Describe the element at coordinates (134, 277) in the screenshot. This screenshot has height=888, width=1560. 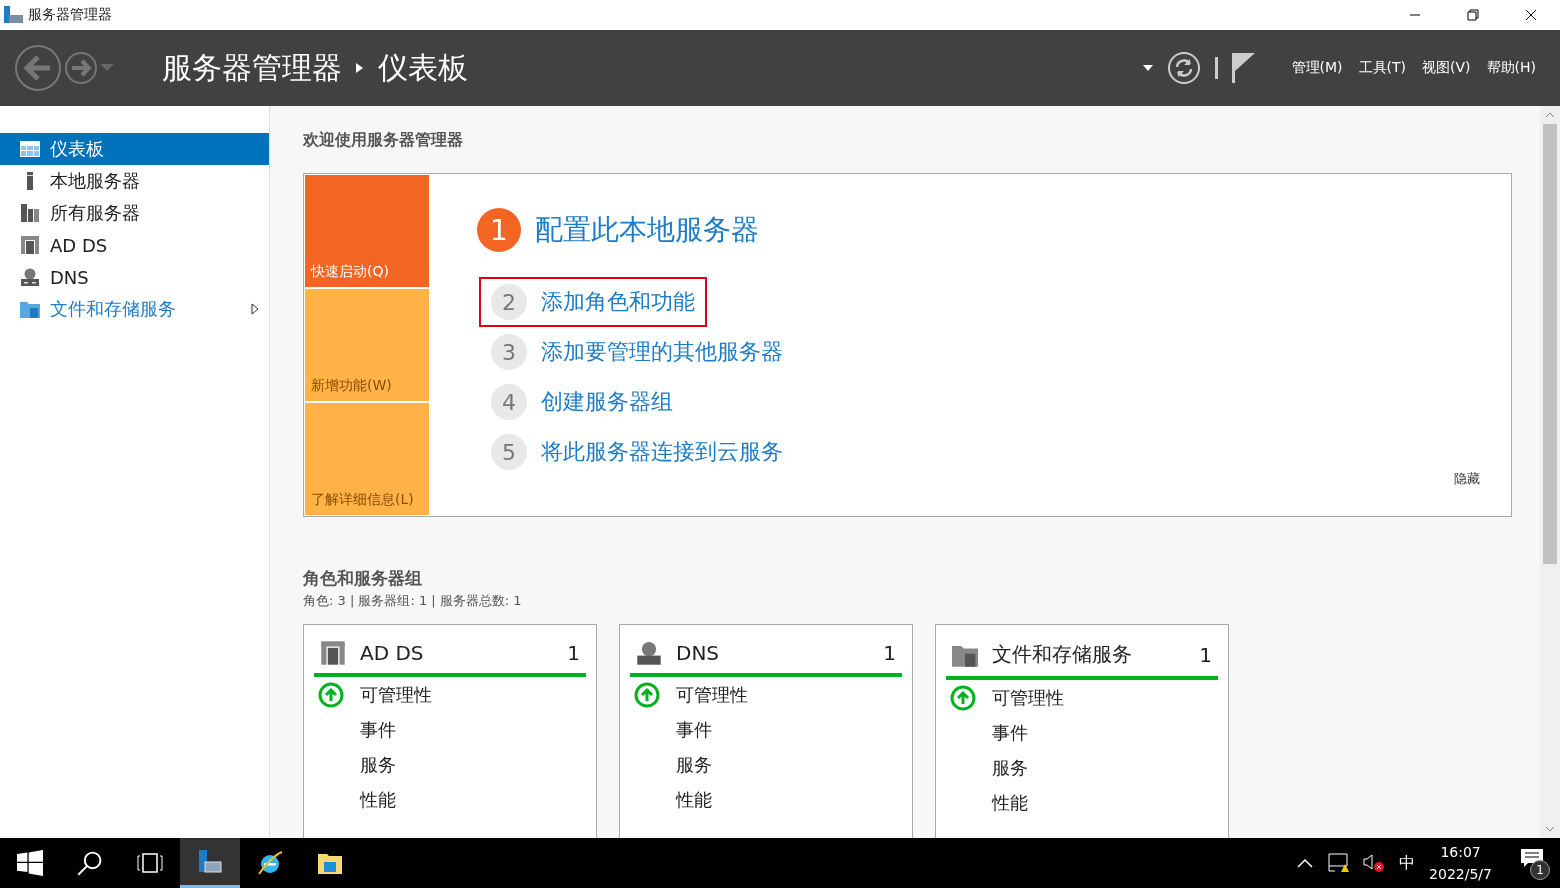
I see `sidebar-item: DNS` at that location.